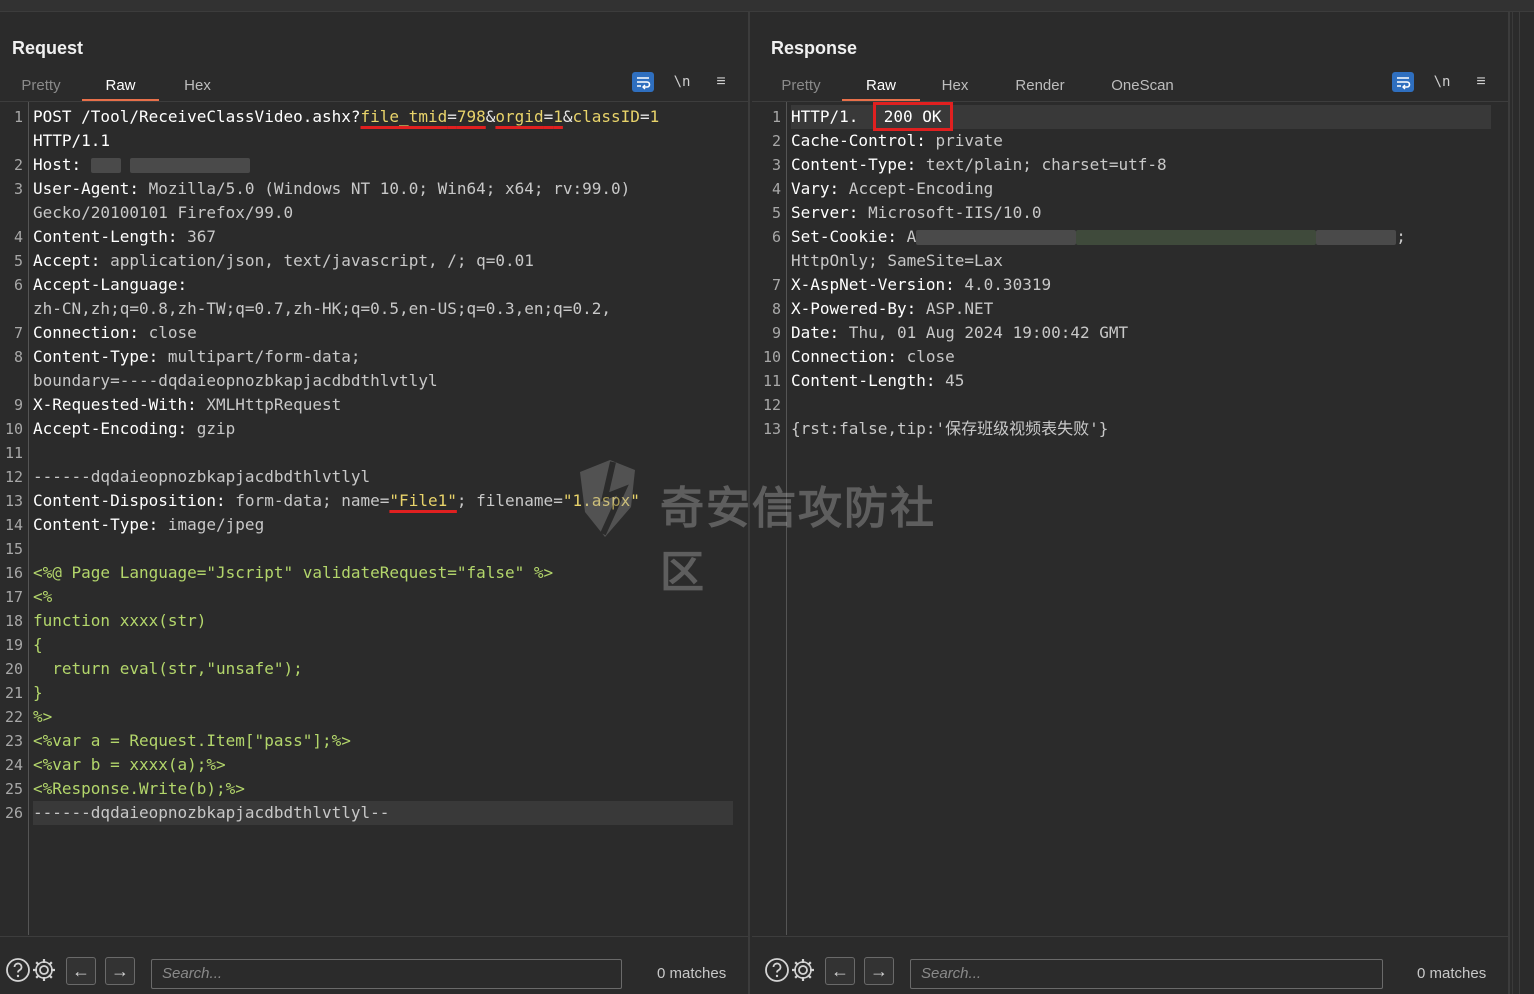 The height and width of the screenshot is (994, 1534). I want to click on response-tabs: Pretty Raw Hex Render OneScan, so click(977, 87).